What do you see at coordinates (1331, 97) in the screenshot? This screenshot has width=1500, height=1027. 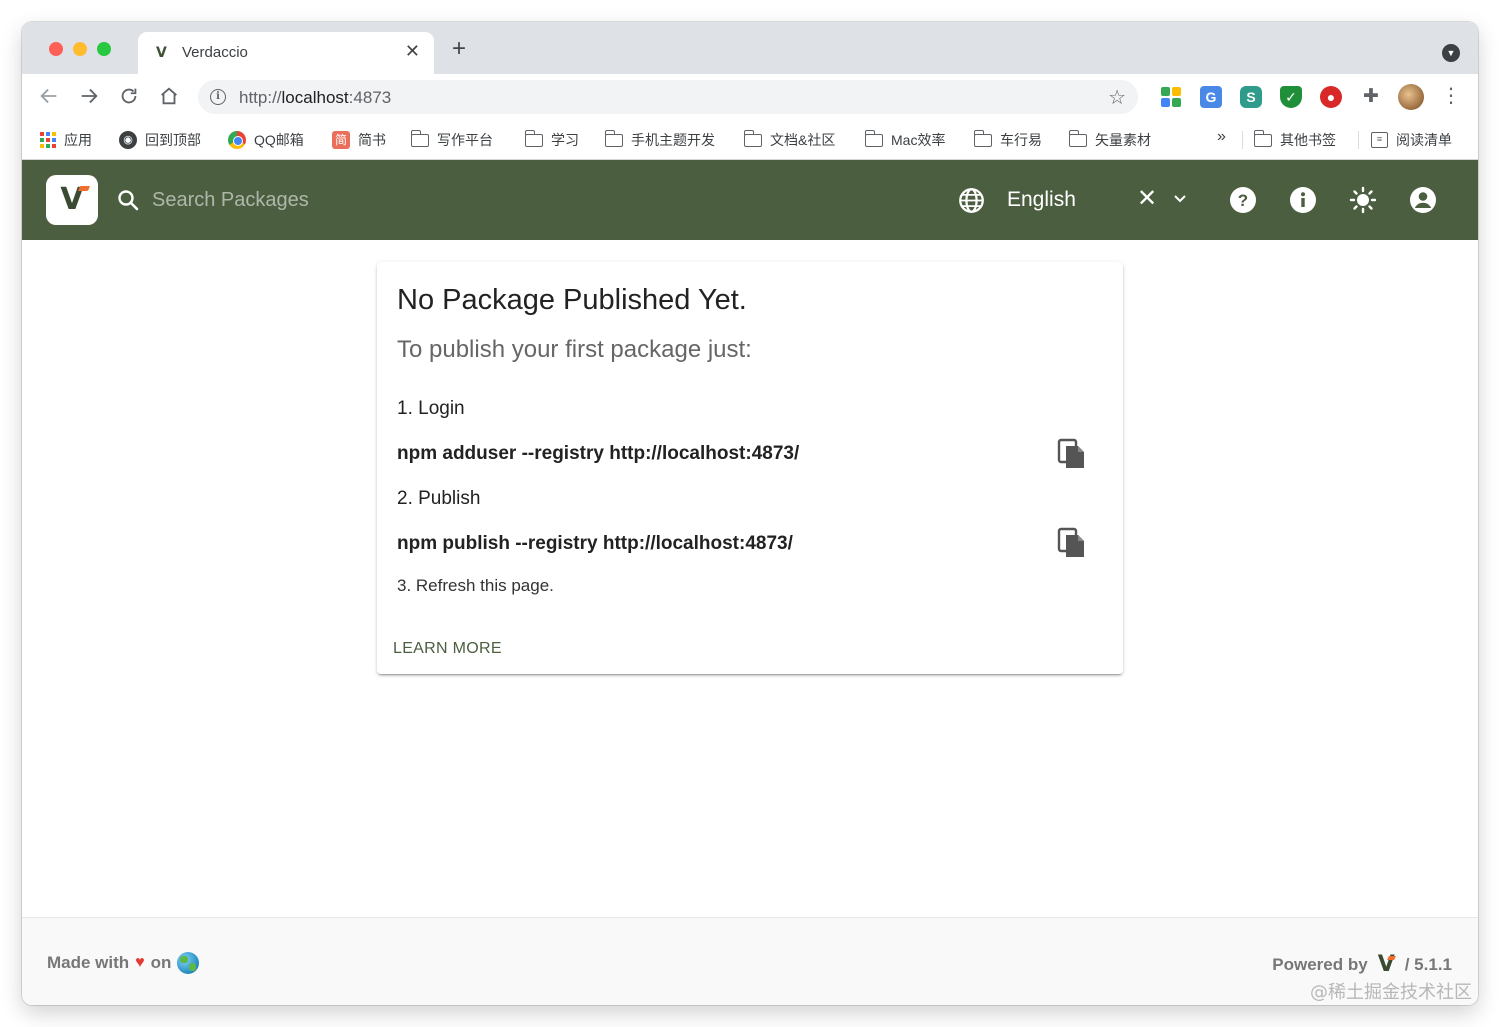 I see `adblock-extension-icon: ●` at bounding box center [1331, 97].